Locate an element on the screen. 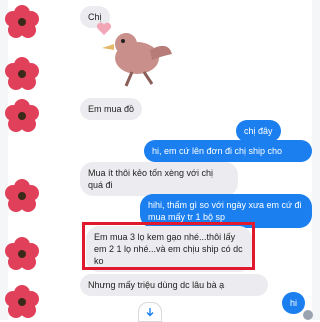 The image size is (320, 322). arrow-down-icon is located at coordinates (150, 312).